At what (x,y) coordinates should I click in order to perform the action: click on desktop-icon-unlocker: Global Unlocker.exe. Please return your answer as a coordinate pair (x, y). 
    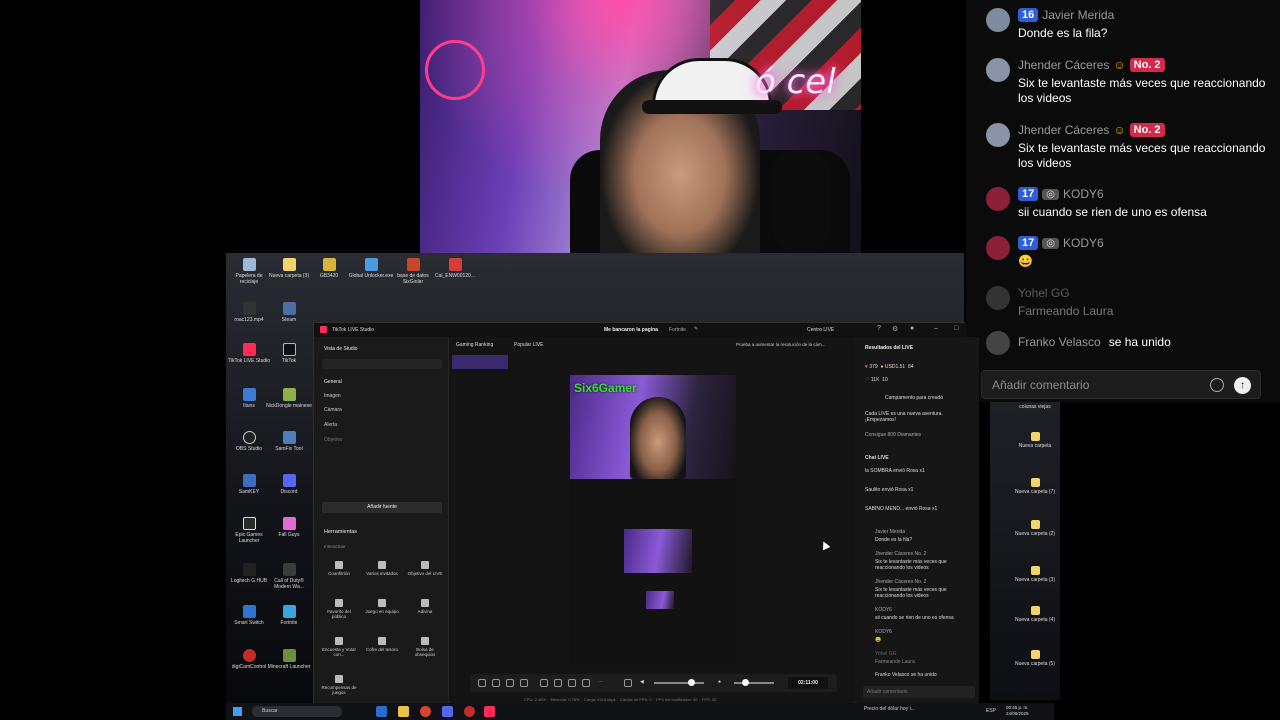
    Looking at the image, I should click on (371, 268).